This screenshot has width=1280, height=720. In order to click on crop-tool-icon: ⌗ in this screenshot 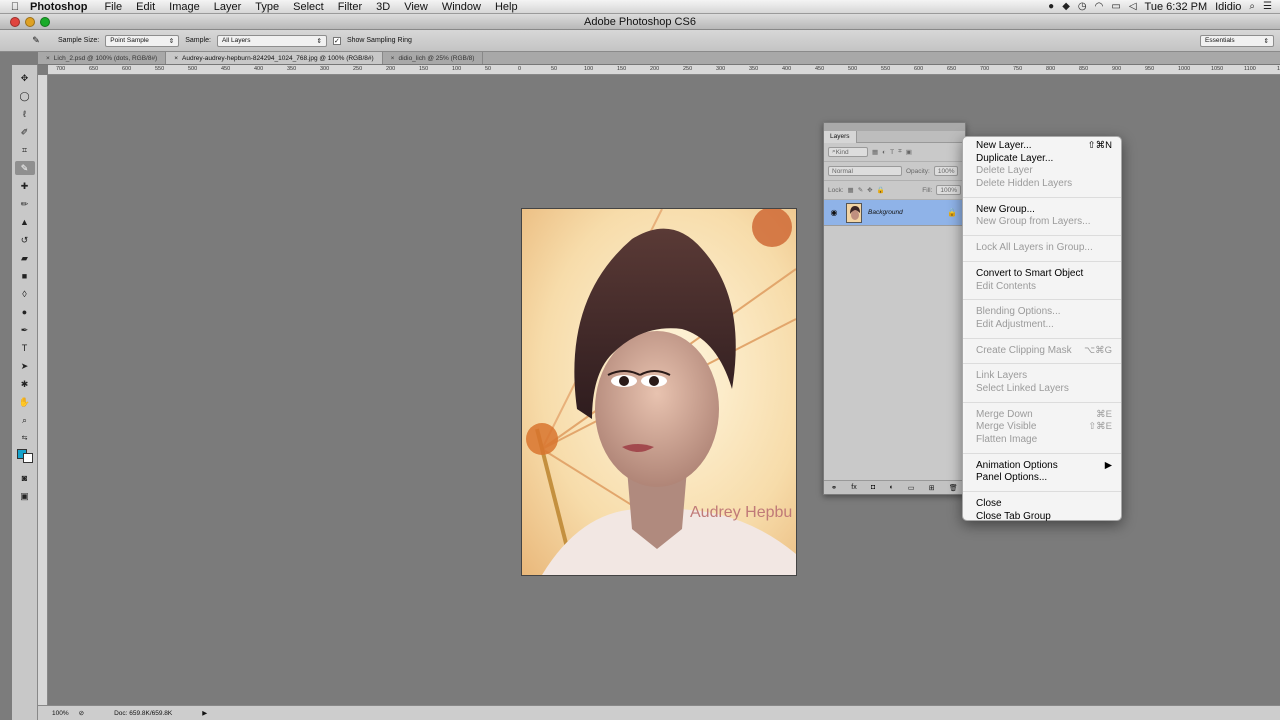, I will do `click(25, 150)`.